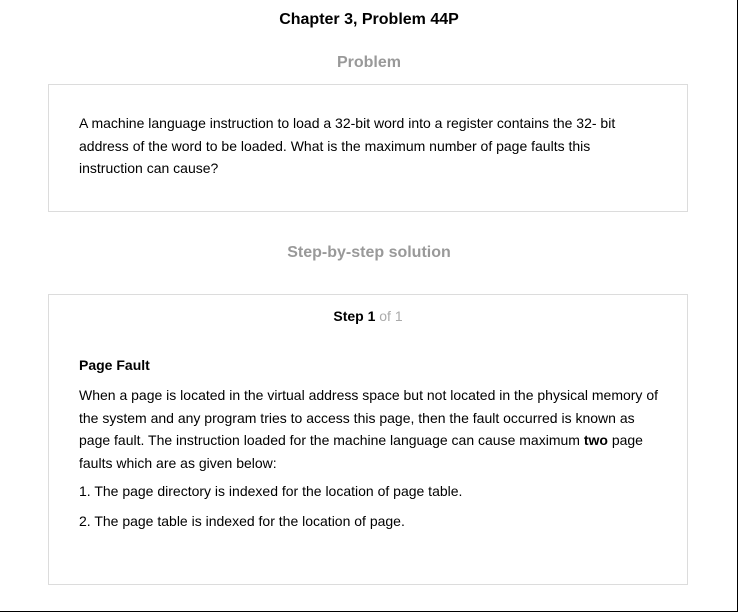  What do you see at coordinates (368, 62) in the screenshot?
I see `problem-heading: Problem` at bounding box center [368, 62].